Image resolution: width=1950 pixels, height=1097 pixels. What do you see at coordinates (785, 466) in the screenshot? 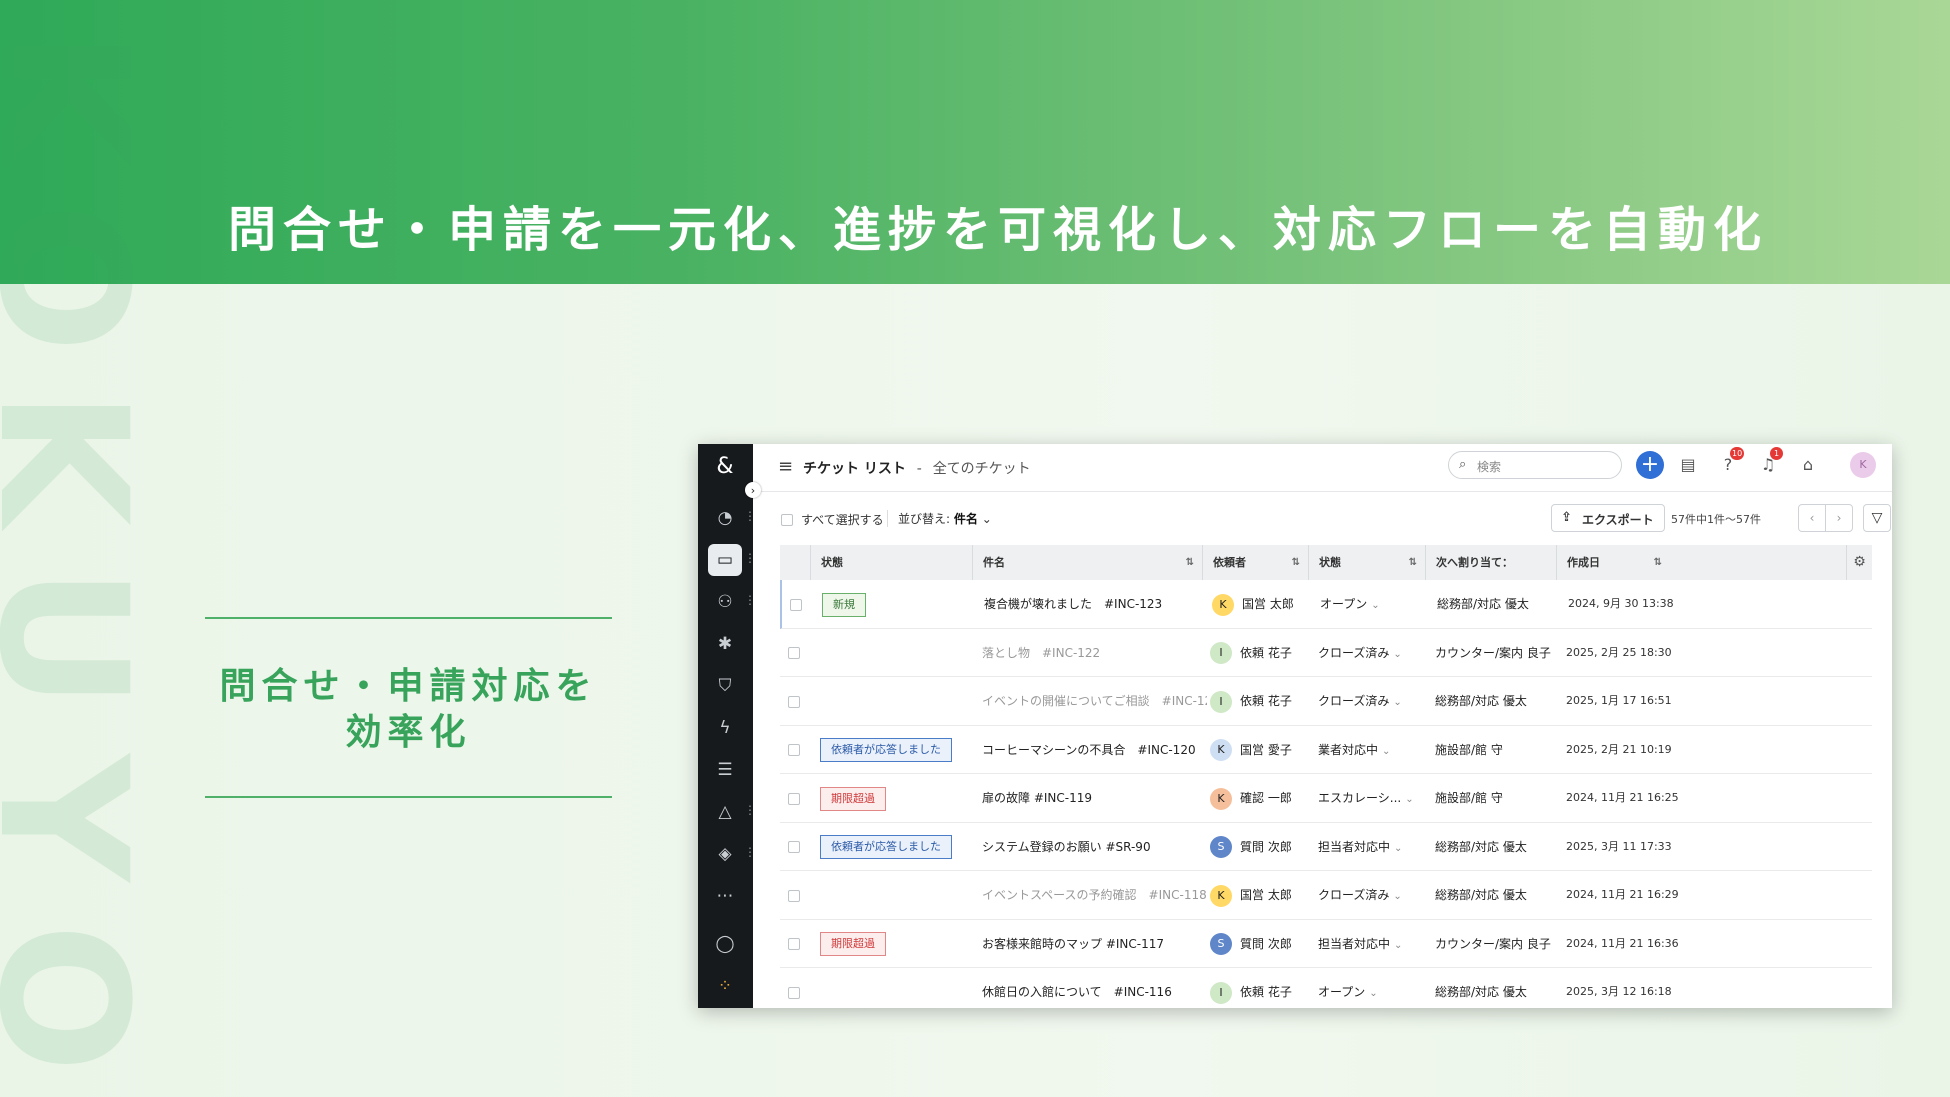
I see `menu-icon: ≡` at bounding box center [785, 466].